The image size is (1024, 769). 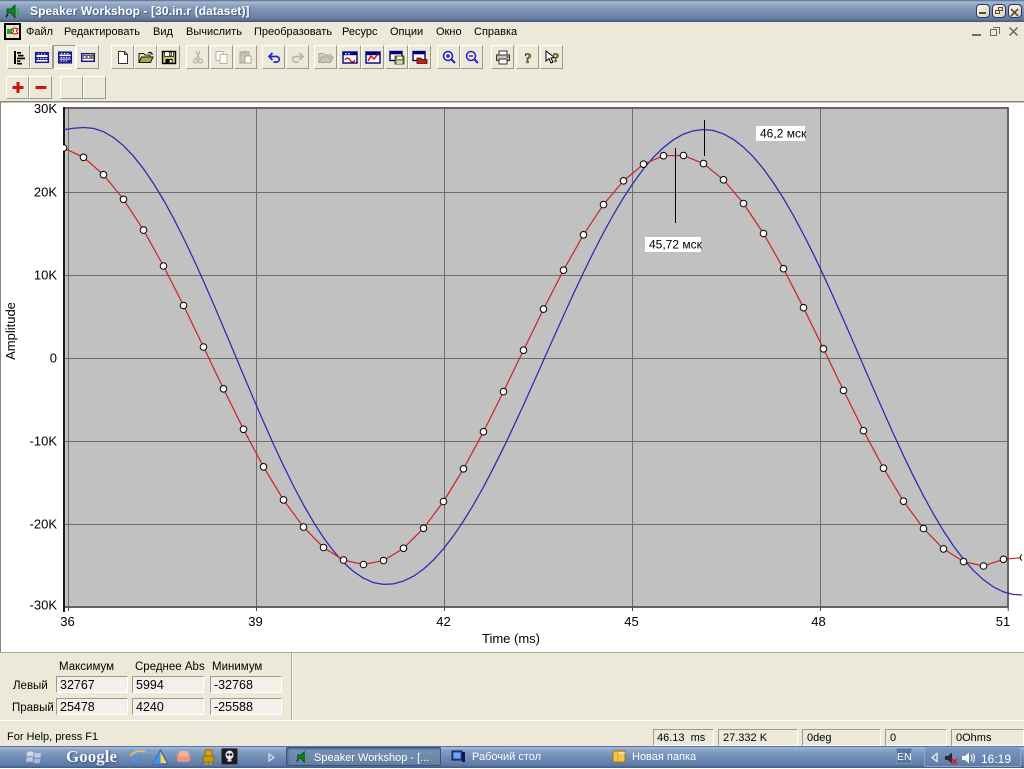 I want to click on svg-text: 51, so click(x=1003, y=621).